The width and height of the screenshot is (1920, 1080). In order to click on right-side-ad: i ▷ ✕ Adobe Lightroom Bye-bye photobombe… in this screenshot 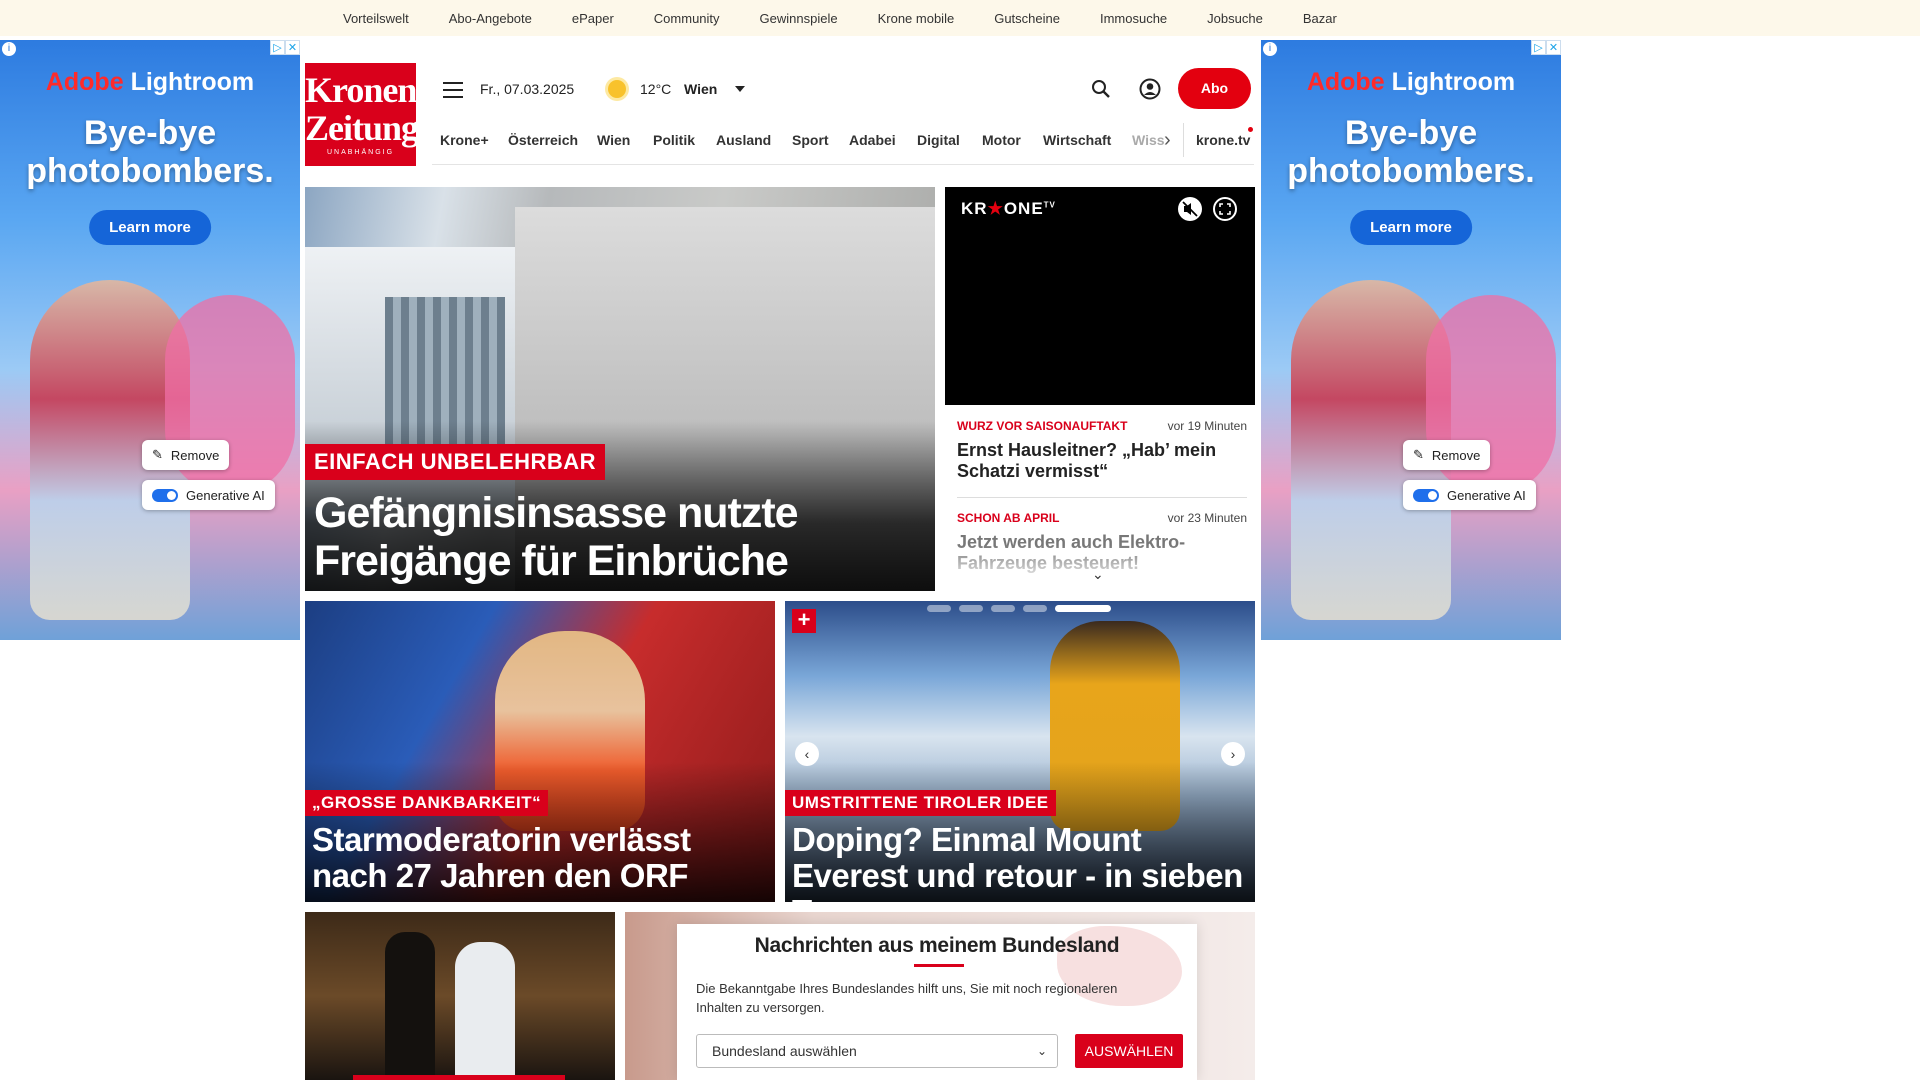, I will do `click(1411, 340)`.